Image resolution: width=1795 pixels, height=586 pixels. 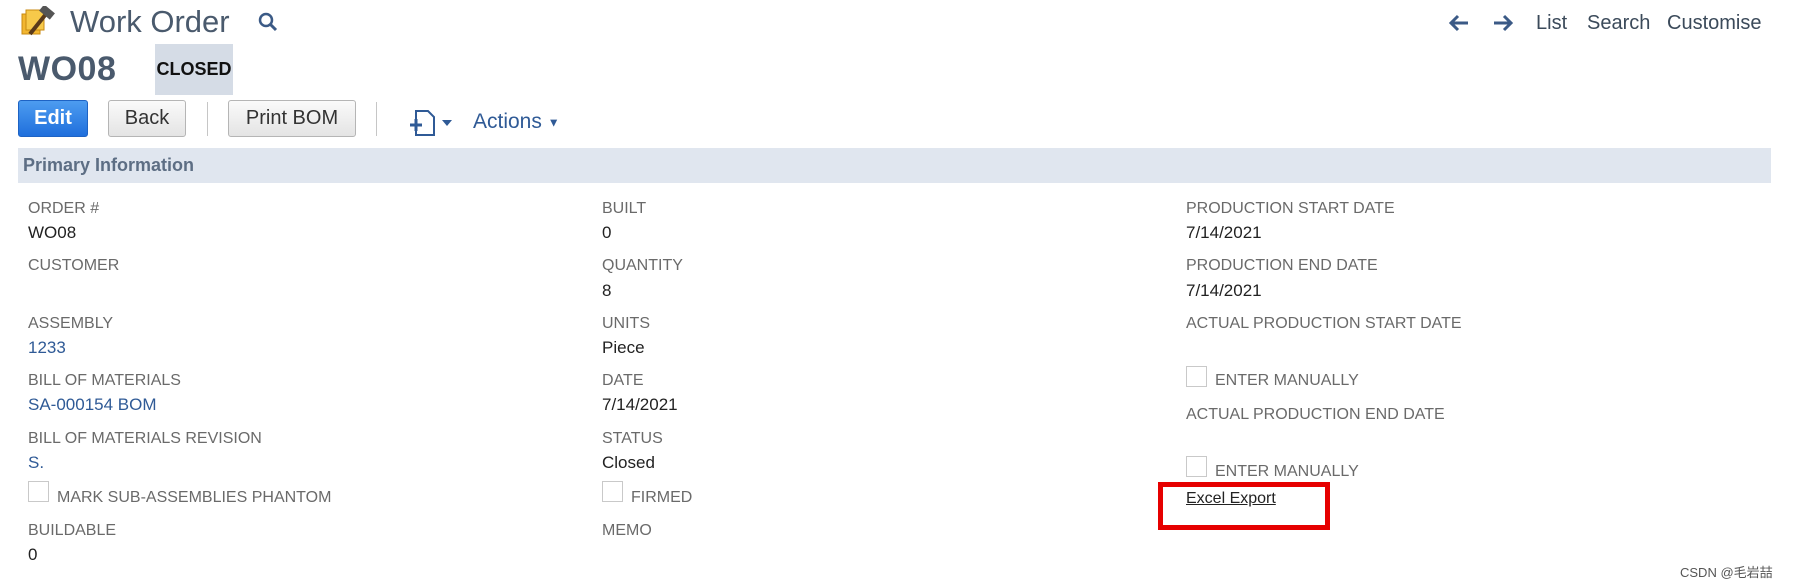 I want to click on quantity-value: 8, so click(x=607, y=290).